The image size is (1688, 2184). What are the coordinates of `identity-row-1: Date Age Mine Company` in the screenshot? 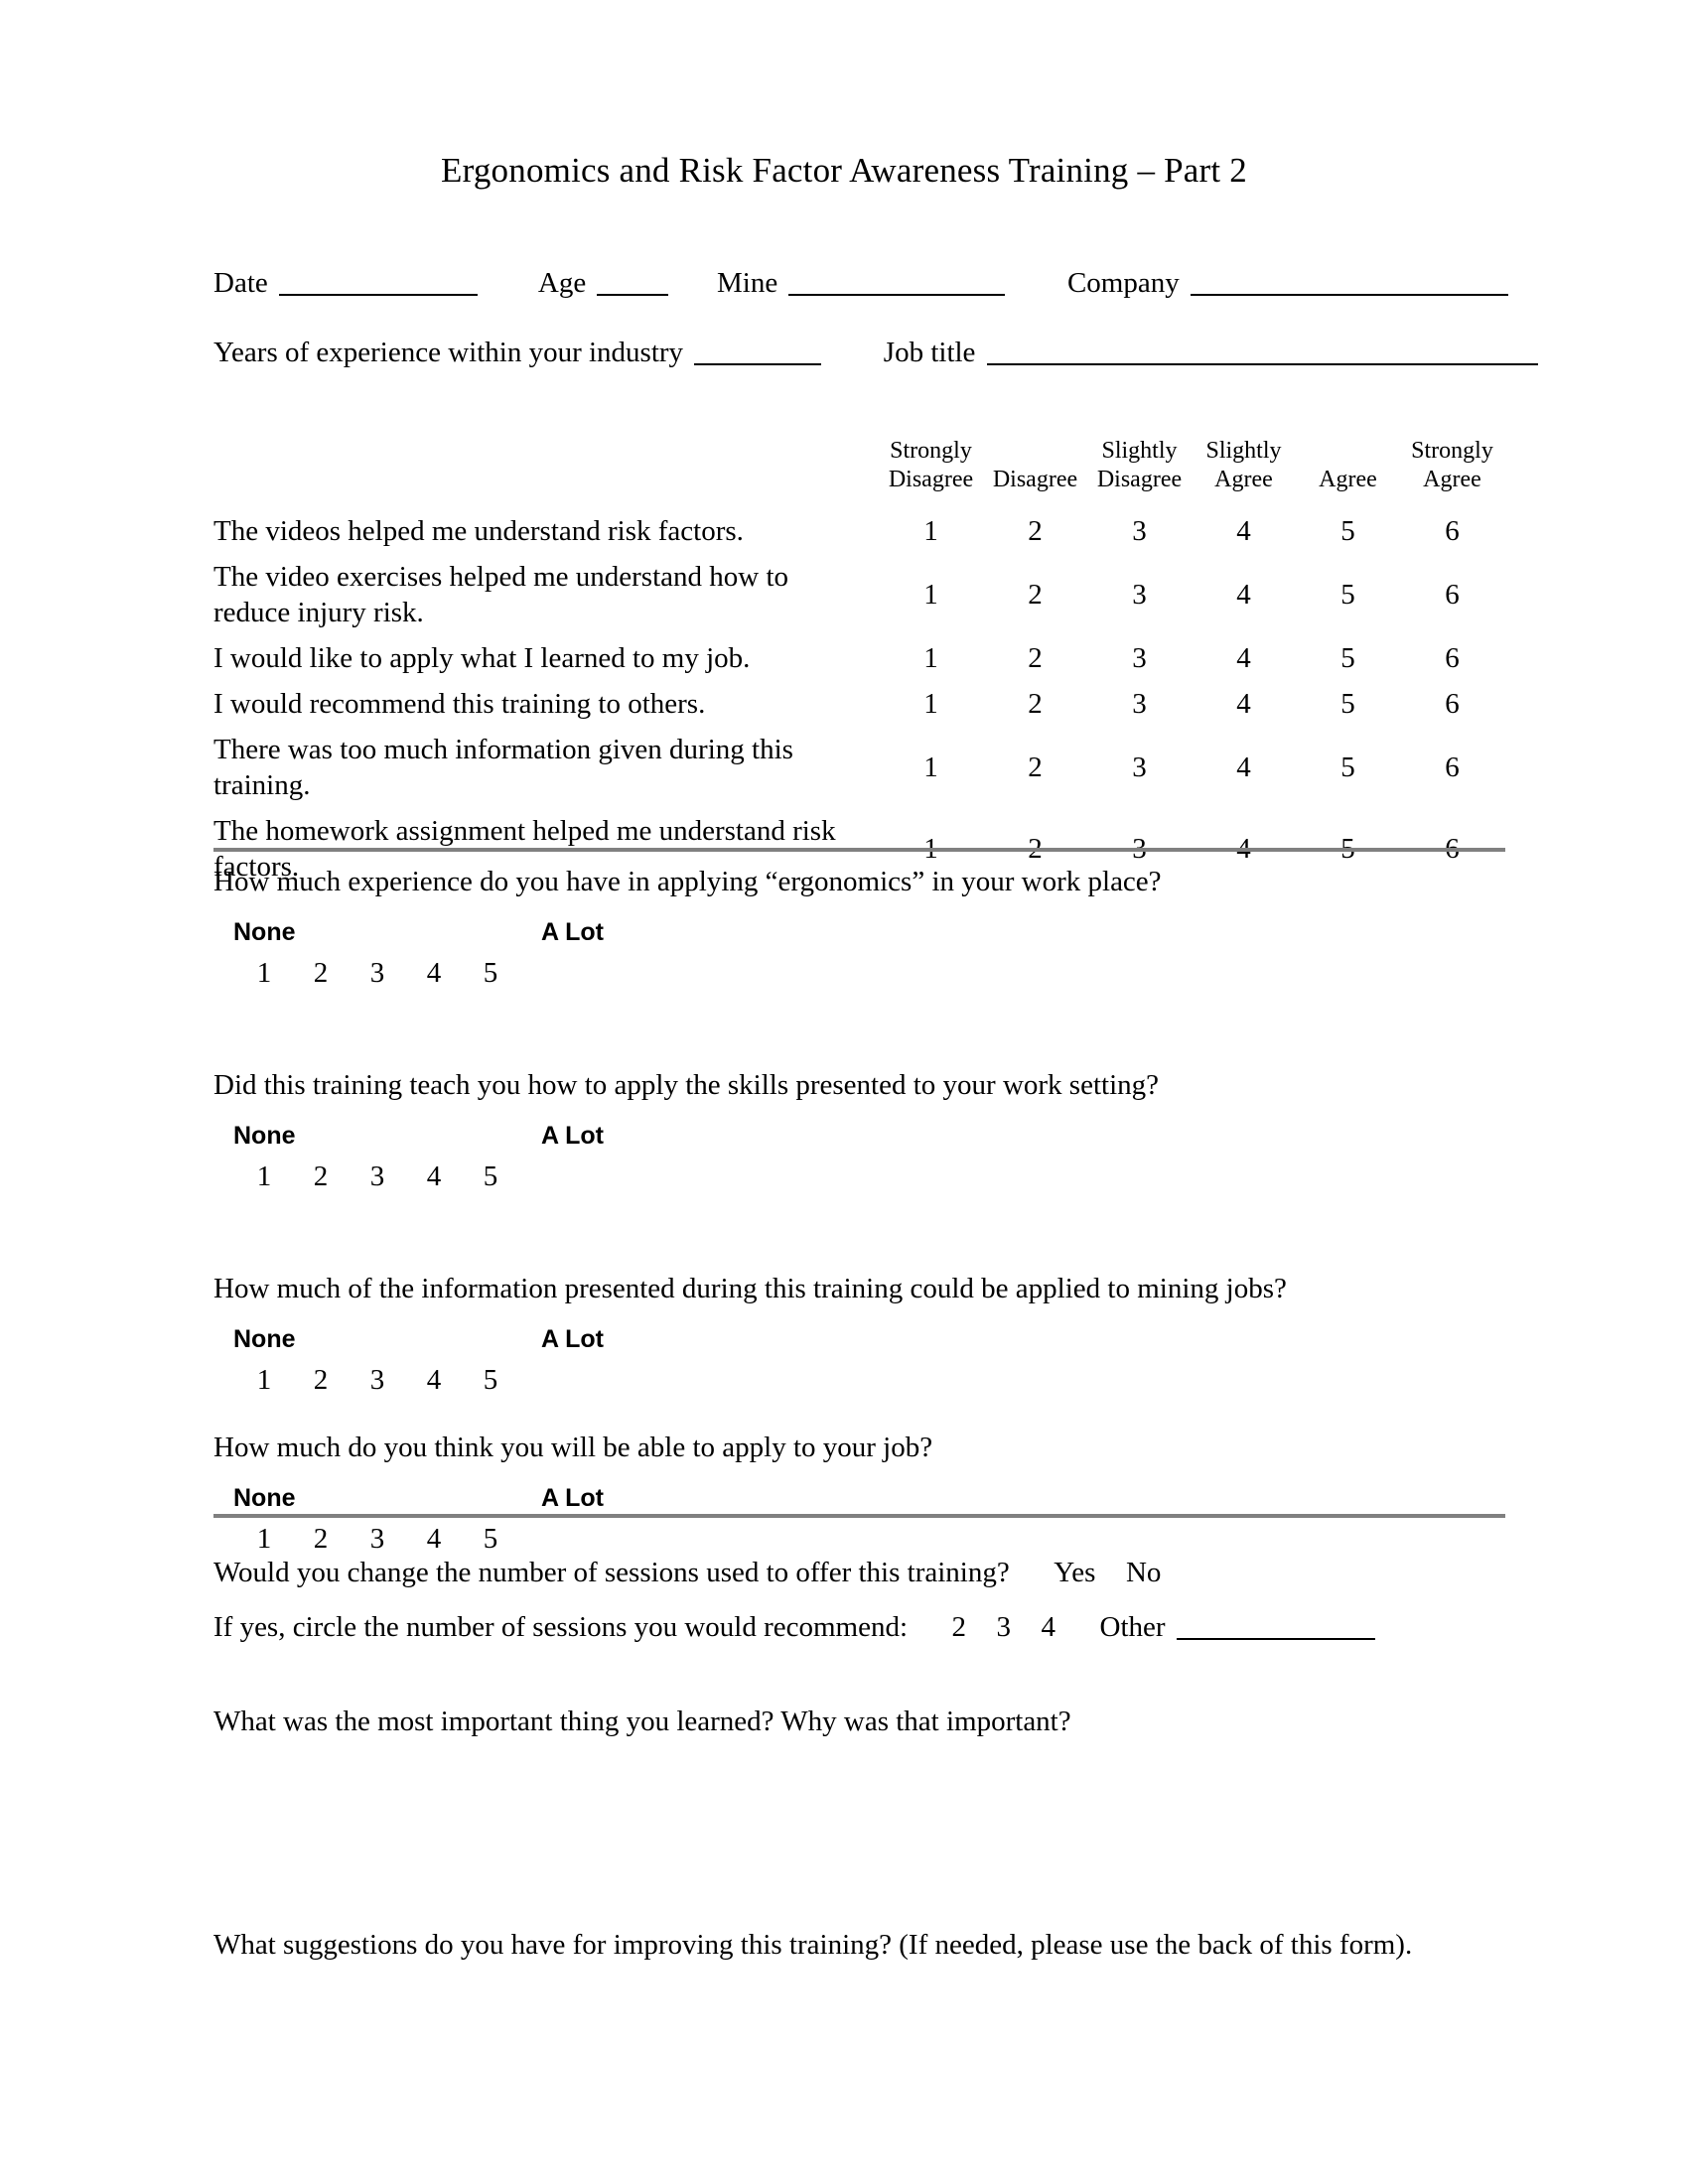 It's located at (862, 283).